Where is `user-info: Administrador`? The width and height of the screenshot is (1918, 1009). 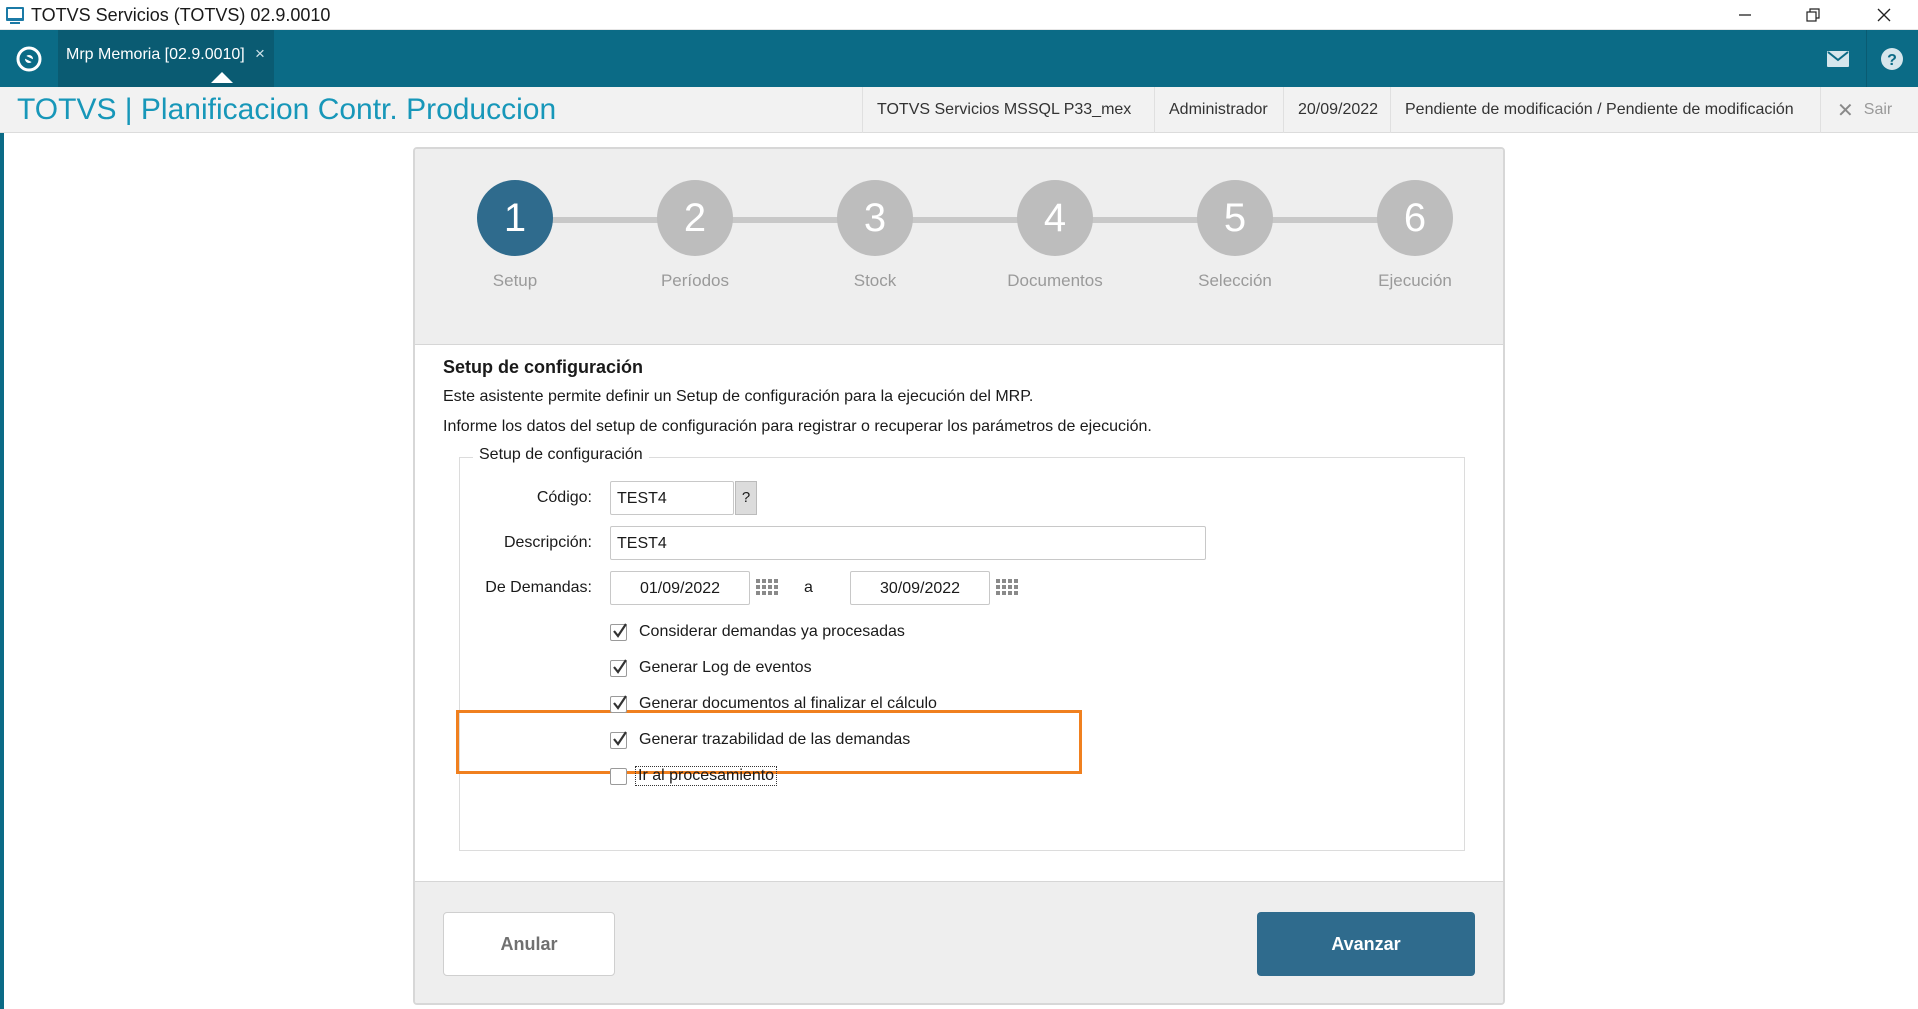 user-info: Administrador is located at coordinates (1218, 110).